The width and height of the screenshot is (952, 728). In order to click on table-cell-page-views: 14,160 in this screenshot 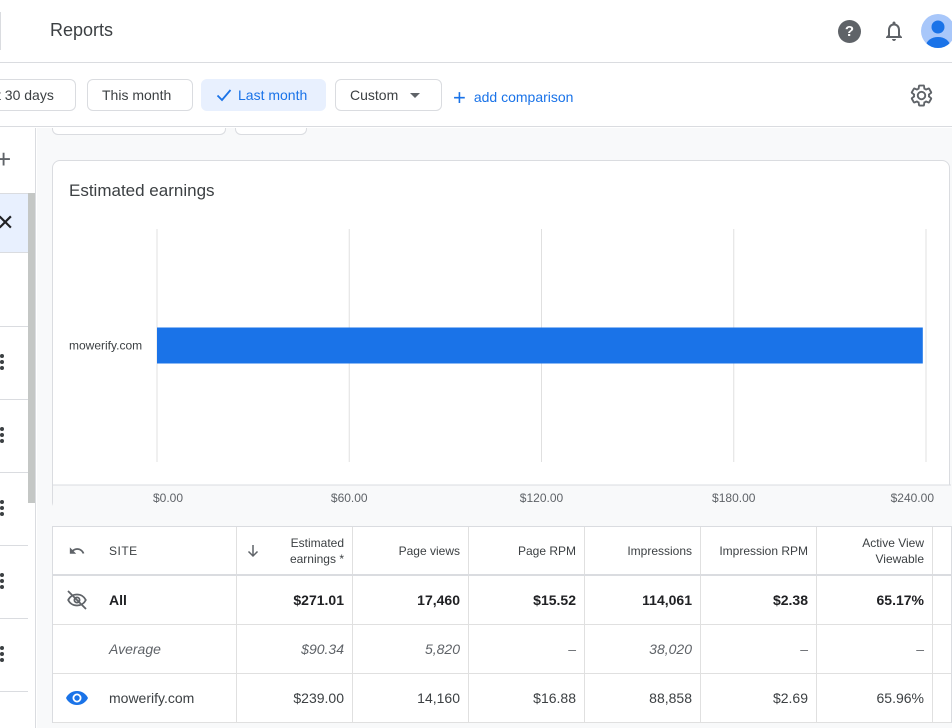, I will do `click(411, 698)`.